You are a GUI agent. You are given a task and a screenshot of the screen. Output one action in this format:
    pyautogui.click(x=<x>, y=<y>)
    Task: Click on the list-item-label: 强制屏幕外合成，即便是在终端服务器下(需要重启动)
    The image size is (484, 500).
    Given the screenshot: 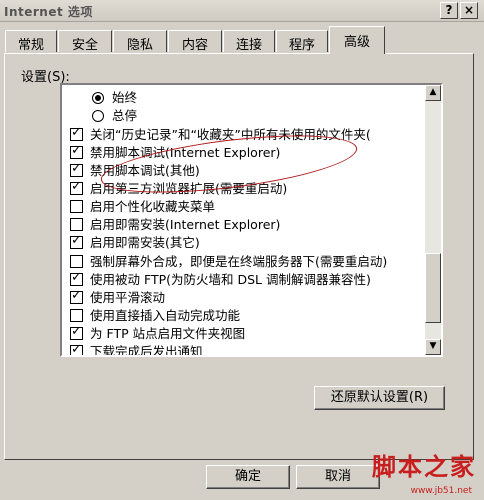 What is the action you would take?
    pyautogui.click(x=239, y=261)
    